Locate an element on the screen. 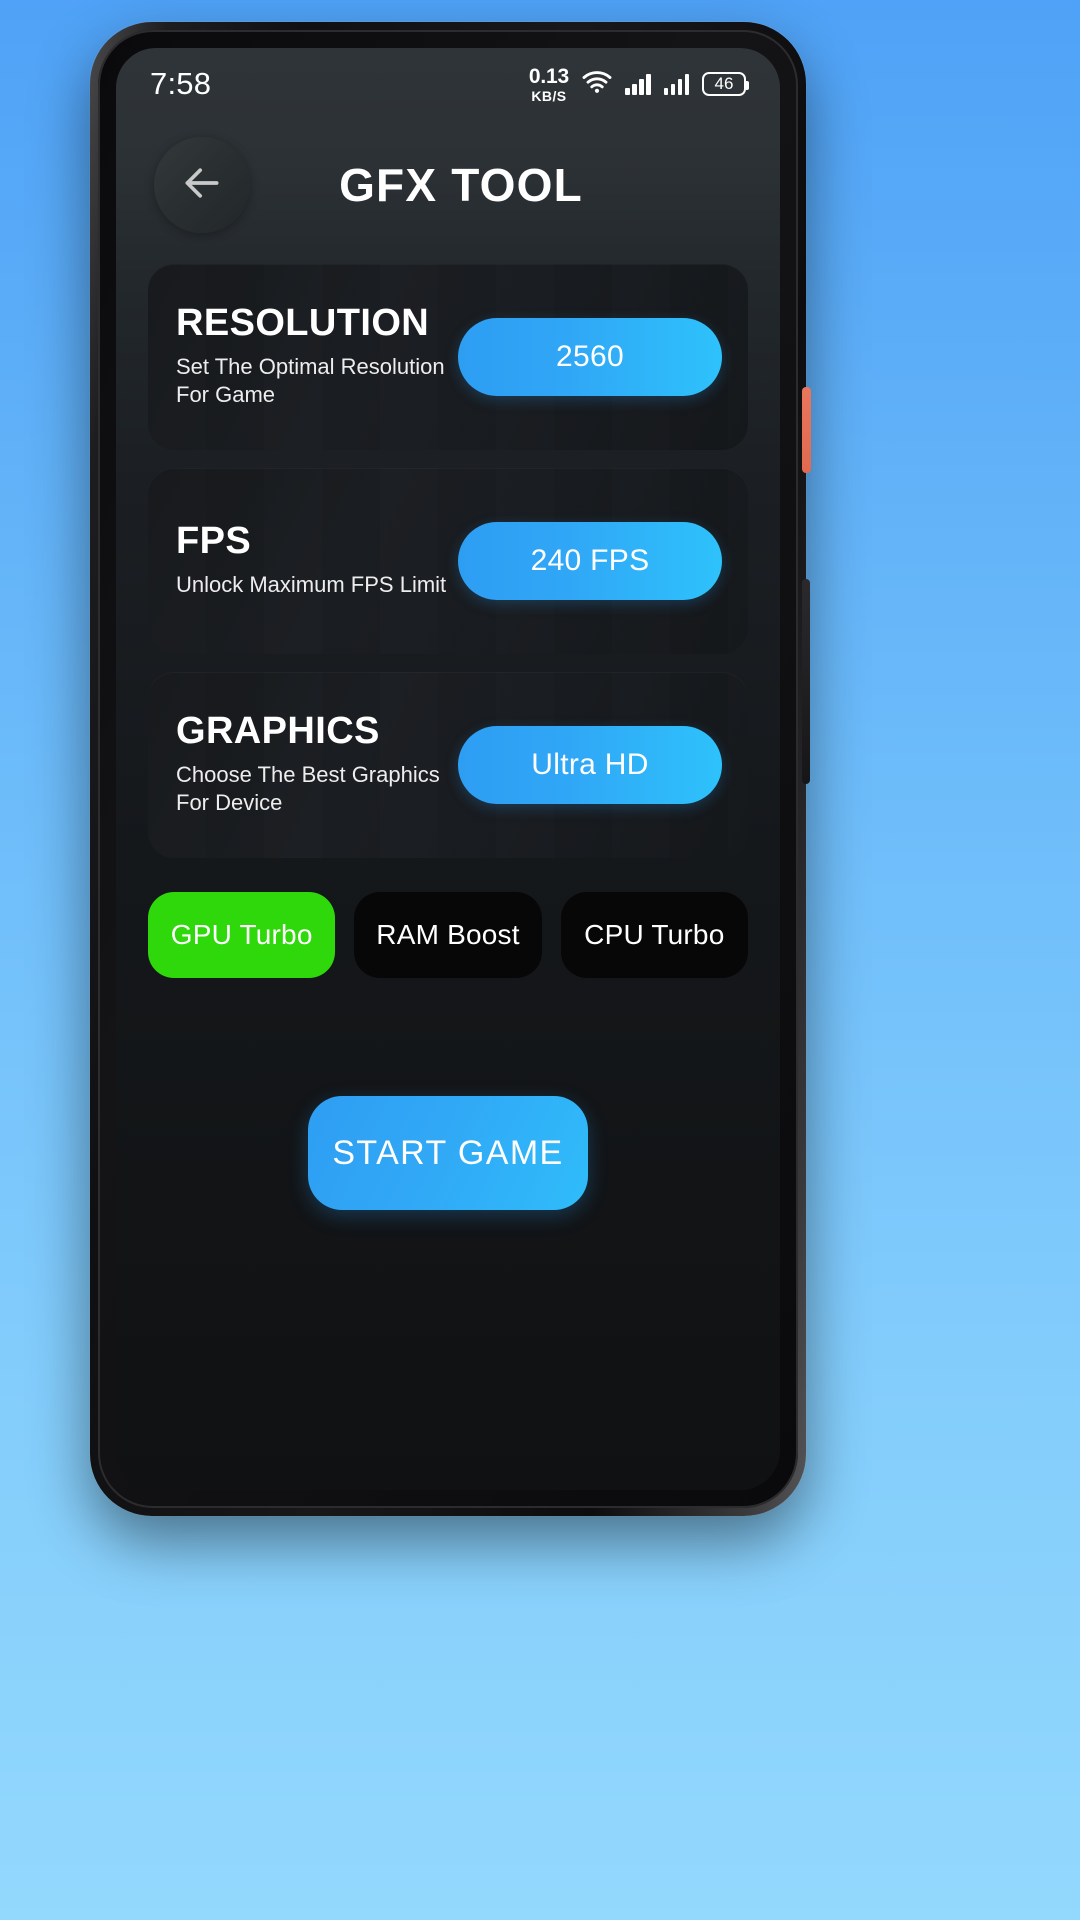 This screenshot has width=1080, height=1920. app-header: GFX TOOL is located at coordinates (448, 185).